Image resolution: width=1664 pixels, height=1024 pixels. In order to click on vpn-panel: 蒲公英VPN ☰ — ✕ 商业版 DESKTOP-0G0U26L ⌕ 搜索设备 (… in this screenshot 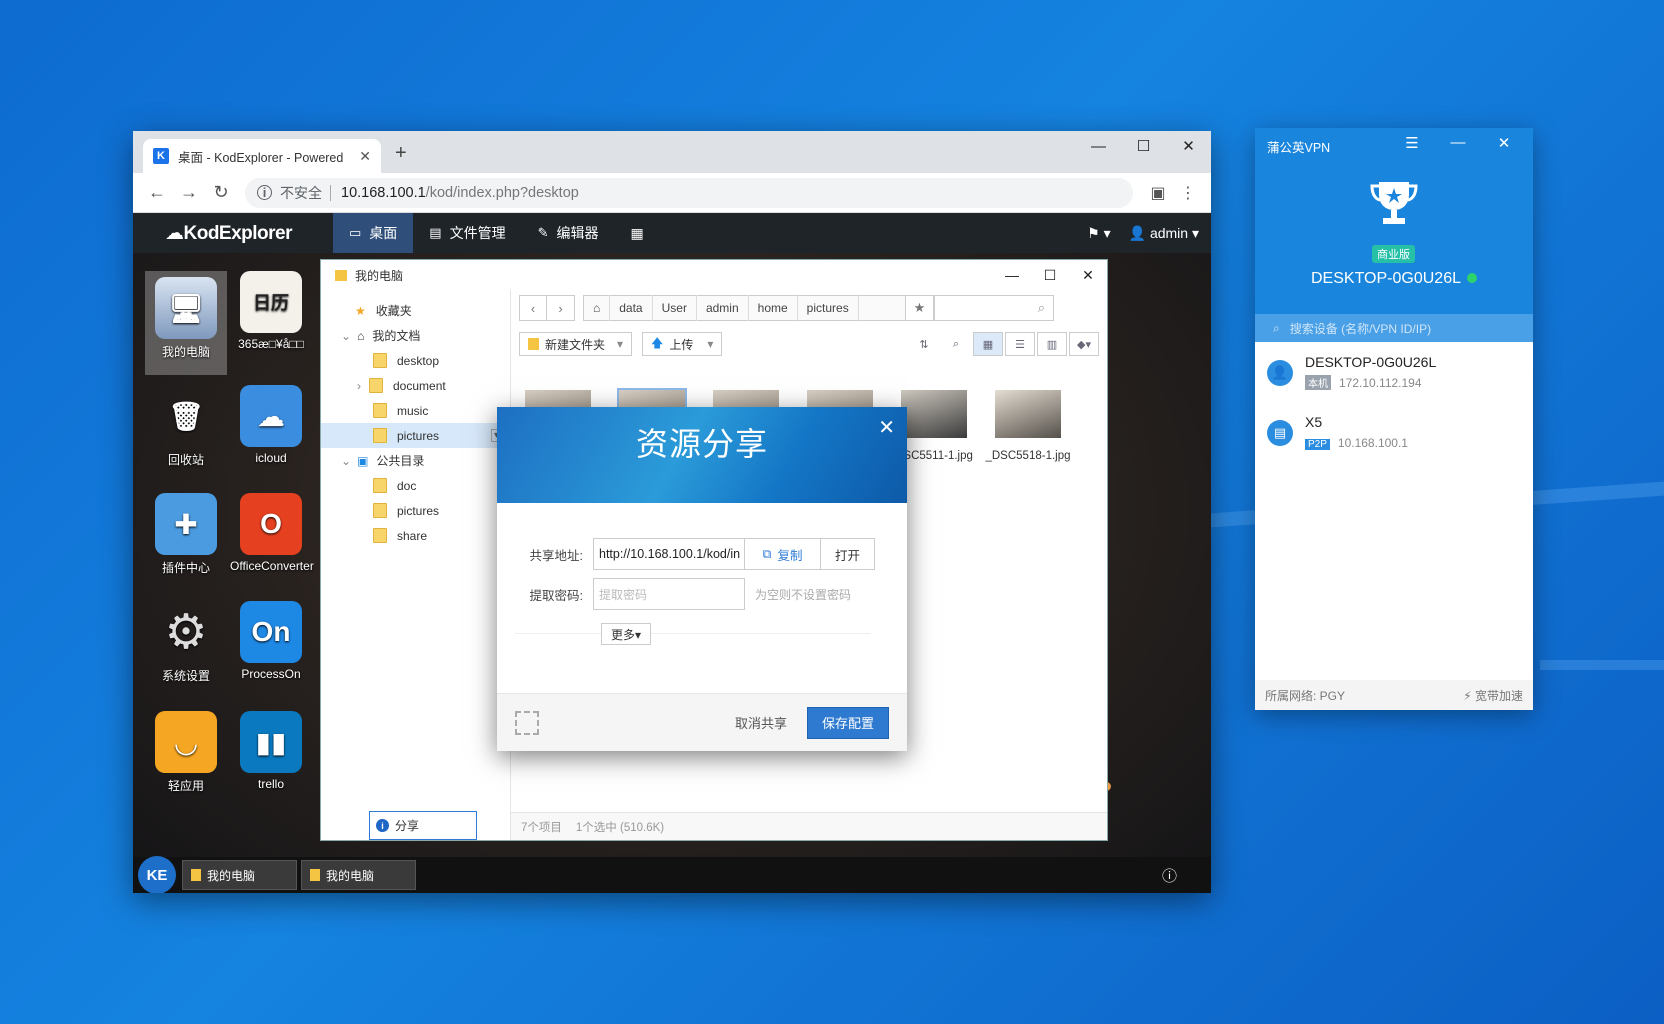, I will do `click(1394, 419)`.